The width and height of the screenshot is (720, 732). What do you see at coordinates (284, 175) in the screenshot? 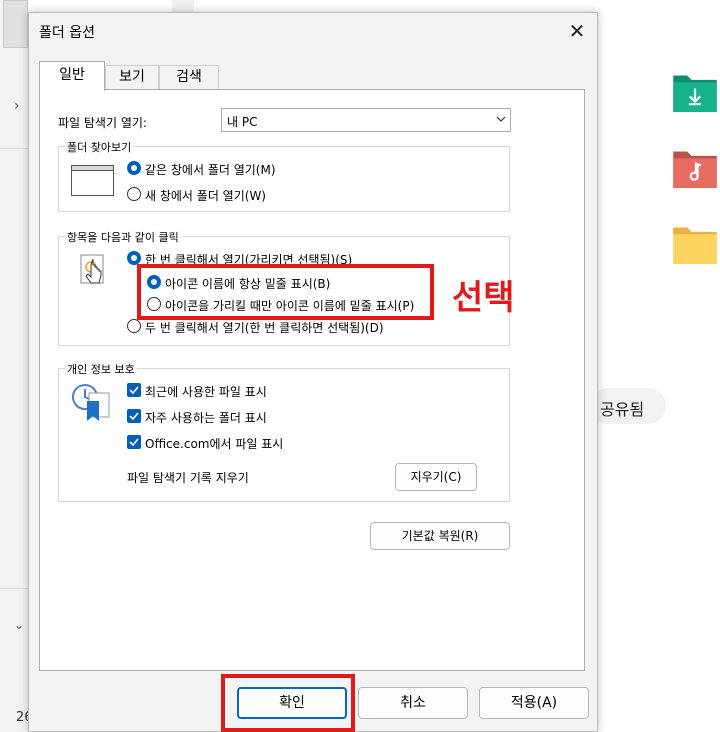
I see `browse-folders-group: 폴더 찾아보기 같은 창에서 폴더 열기(M) 새 창에서 폴더 열기(W)` at bounding box center [284, 175].